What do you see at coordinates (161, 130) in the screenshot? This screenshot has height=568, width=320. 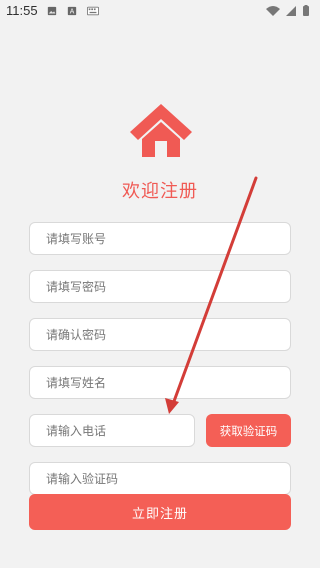 I see `home-logo-icon` at bounding box center [161, 130].